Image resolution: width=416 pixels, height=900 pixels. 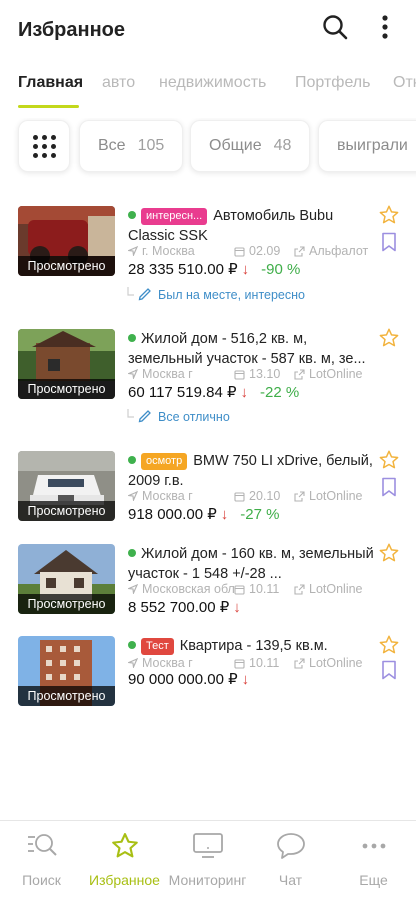 What do you see at coordinates (335, 27) in the screenshot?
I see `search-icon` at bounding box center [335, 27].